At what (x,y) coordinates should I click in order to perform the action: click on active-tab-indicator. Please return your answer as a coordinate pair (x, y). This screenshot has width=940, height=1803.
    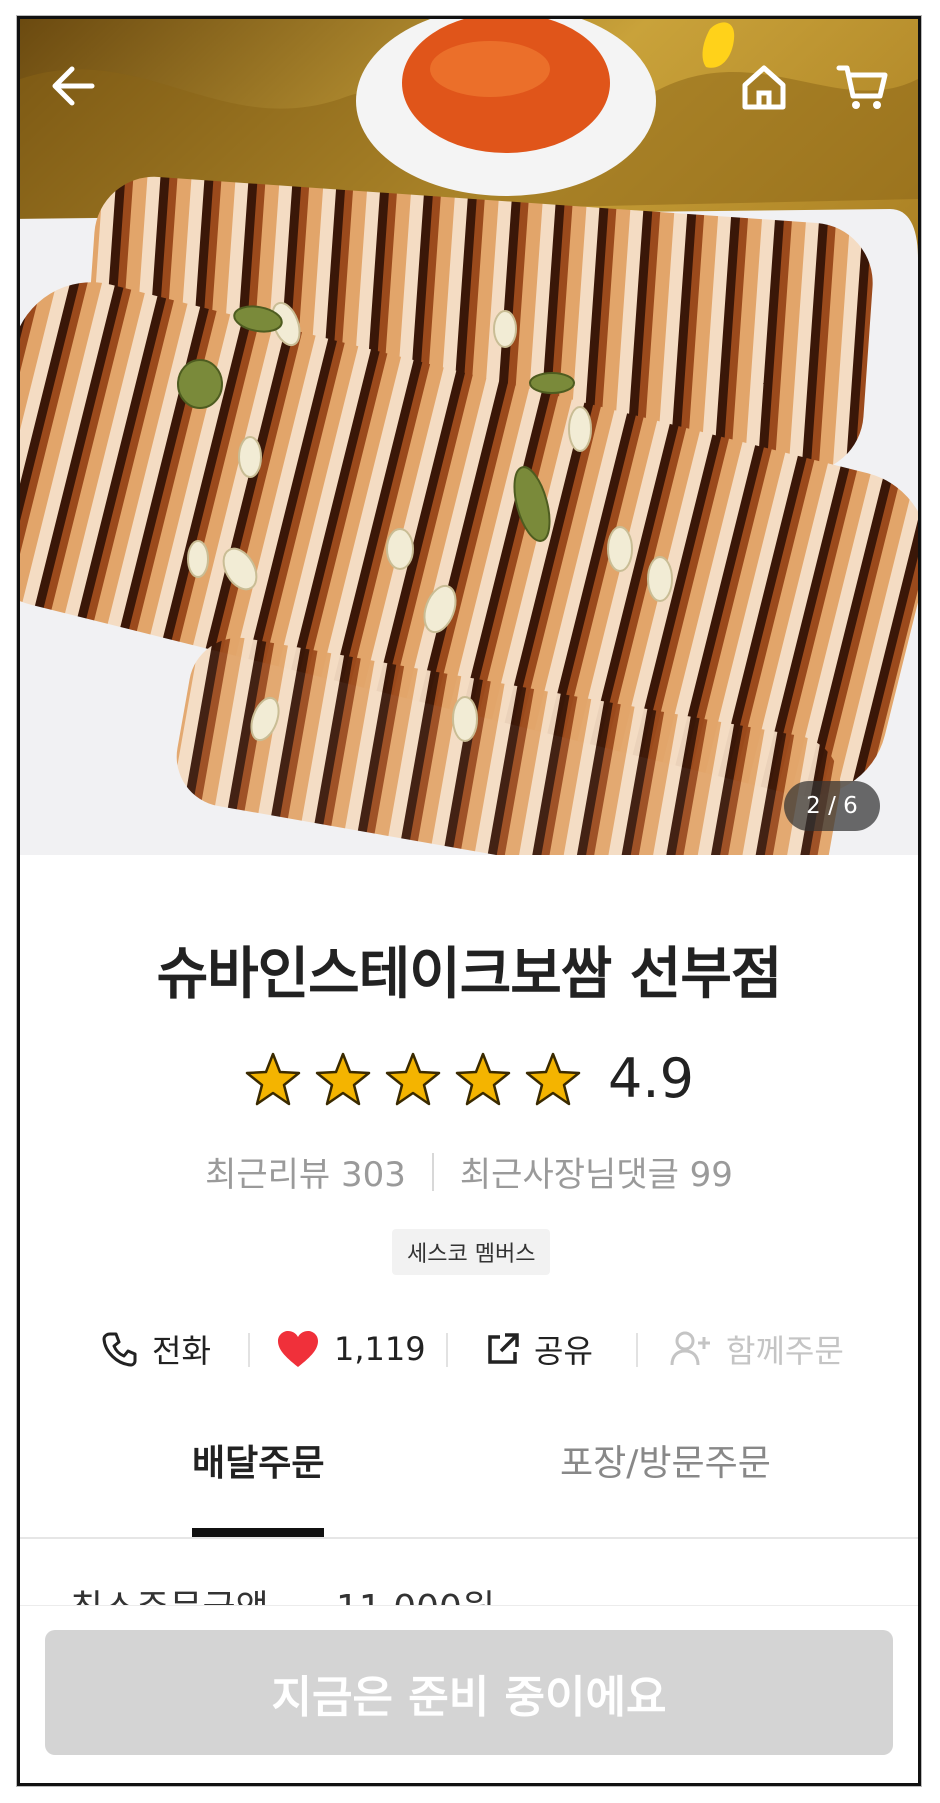
    Looking at the image, I should click on (258, 1532).